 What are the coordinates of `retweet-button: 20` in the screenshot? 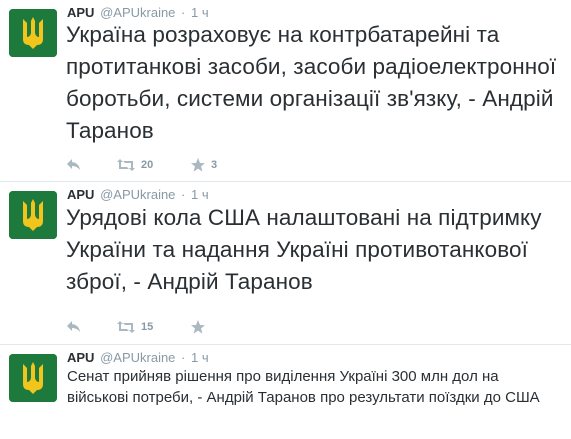 It's located at (154, 165).